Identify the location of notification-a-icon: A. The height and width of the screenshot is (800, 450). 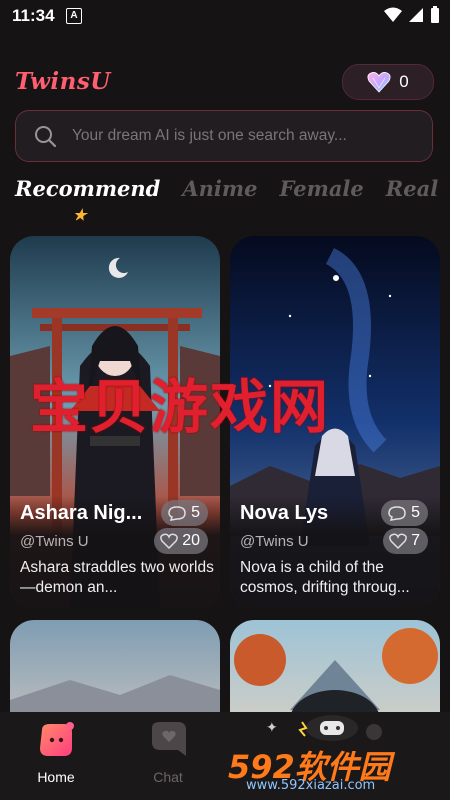
(74, 16).